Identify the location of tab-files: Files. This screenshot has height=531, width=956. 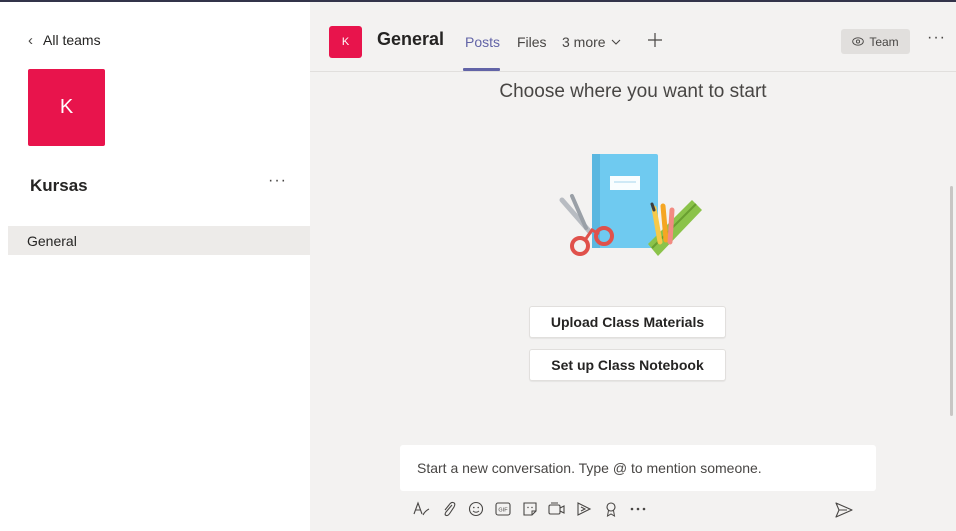
(532, 42).